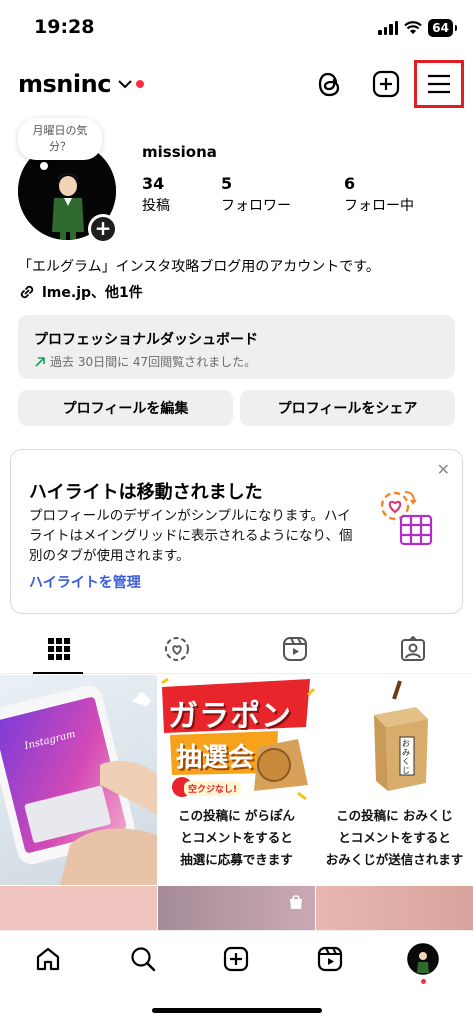 This screenshot has height=1024, width=473. What do you see at coordinates (44, 166) in the screenshot?
I see `note-bubble-tail` at bounding box center [44, 166].